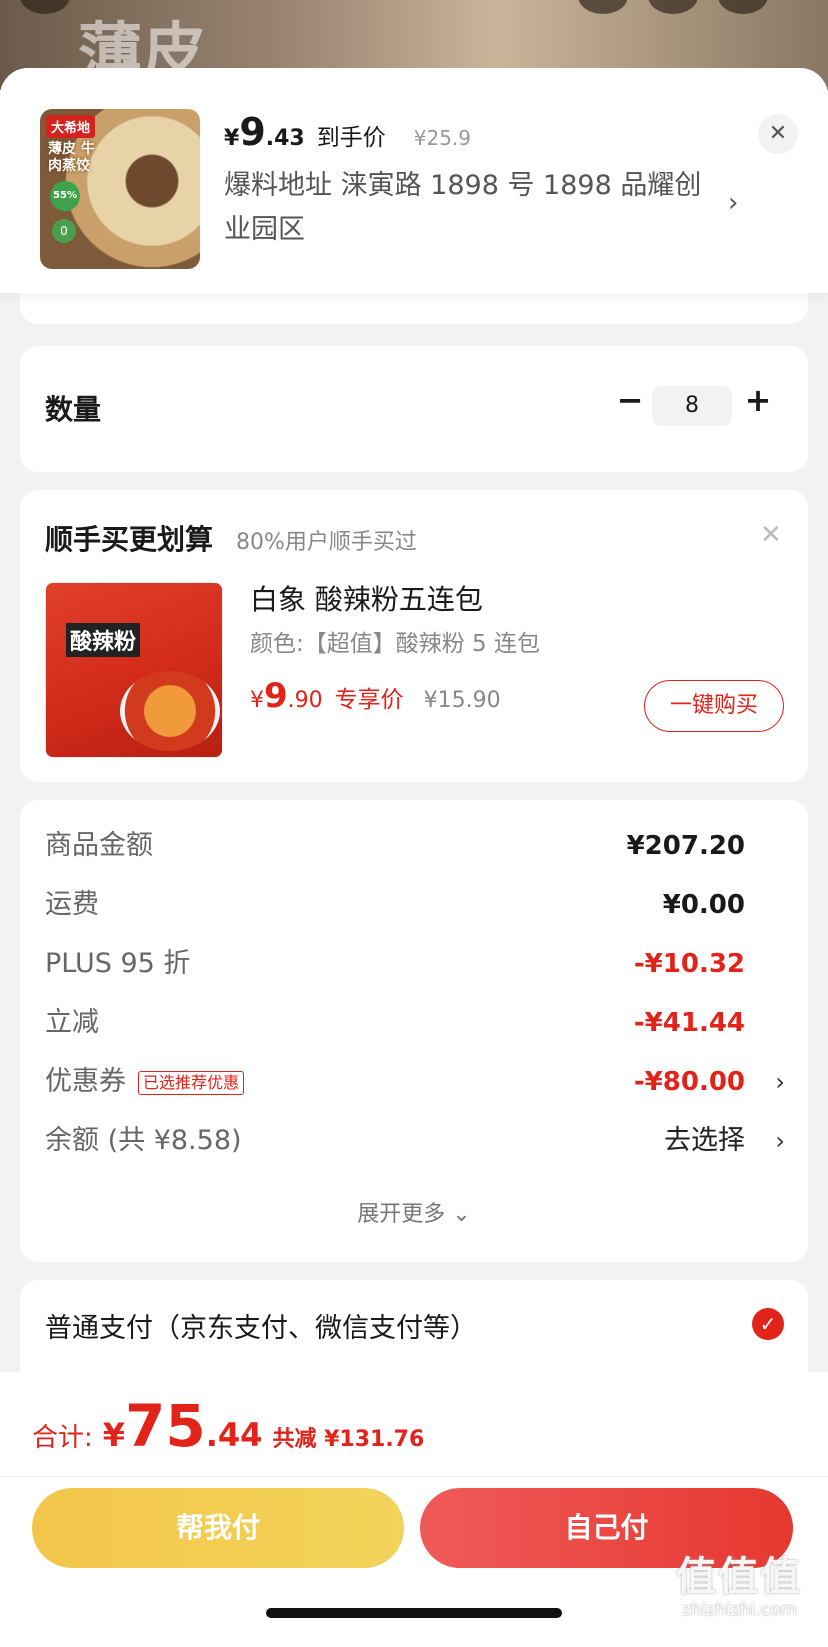 The height and width of the screenshot is (1647, 828). Describe the element at coordinates (689, 1082) in the screenshot. I see `summary-value: -¥80.00` at that location.